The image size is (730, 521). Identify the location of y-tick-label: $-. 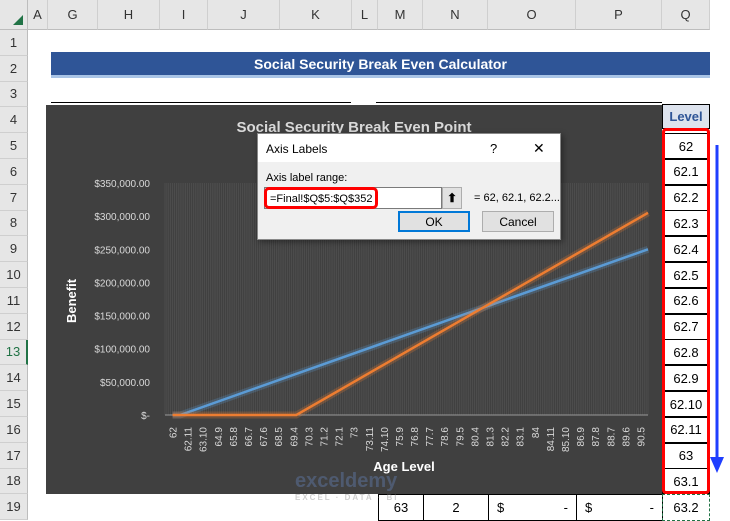
(145, 416).